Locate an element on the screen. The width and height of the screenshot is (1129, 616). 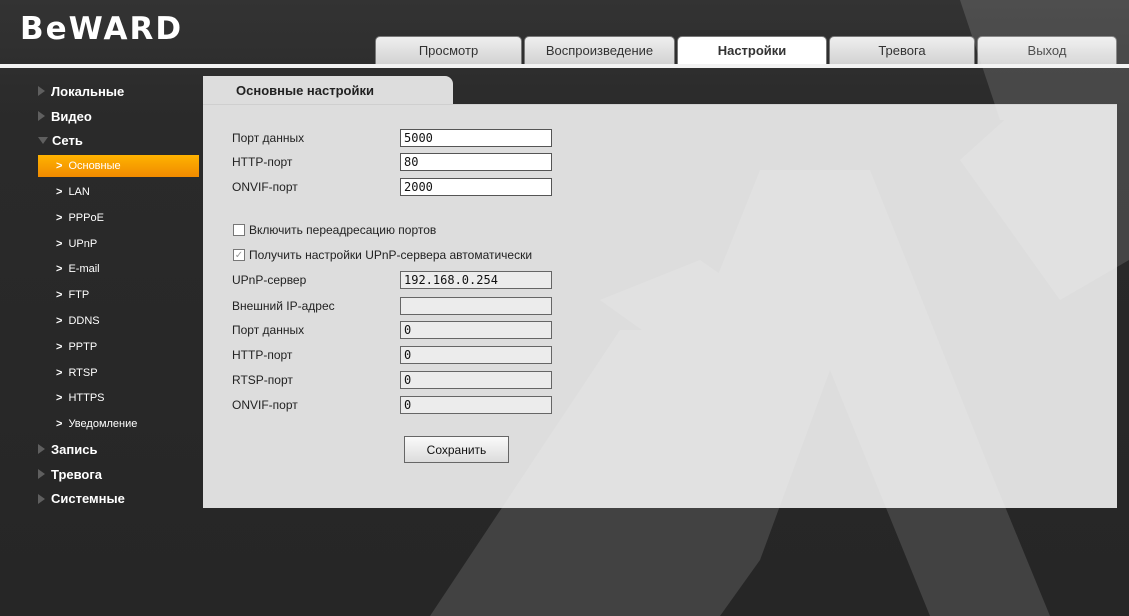
onvif-port-label: ONVIF-порт is located at coordinates (265, 187).